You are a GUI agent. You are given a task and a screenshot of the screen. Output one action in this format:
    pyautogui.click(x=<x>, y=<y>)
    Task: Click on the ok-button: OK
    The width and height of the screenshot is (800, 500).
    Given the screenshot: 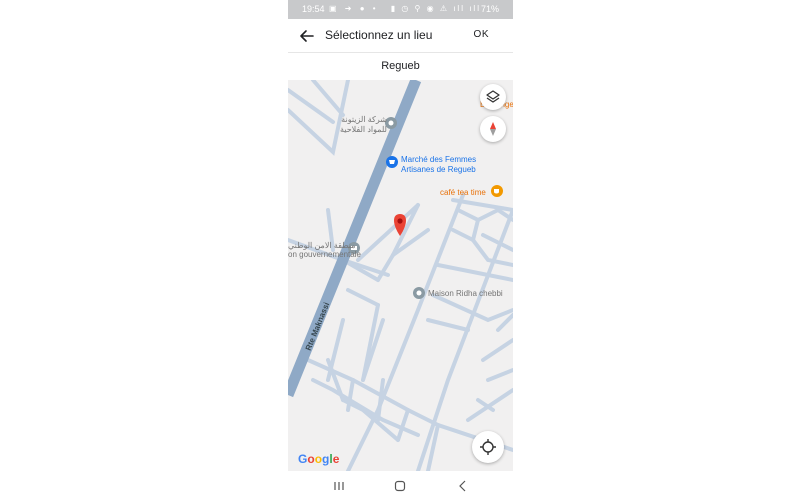 What is the action you would take?
    pyautogui.click(x=481, y=34)
    